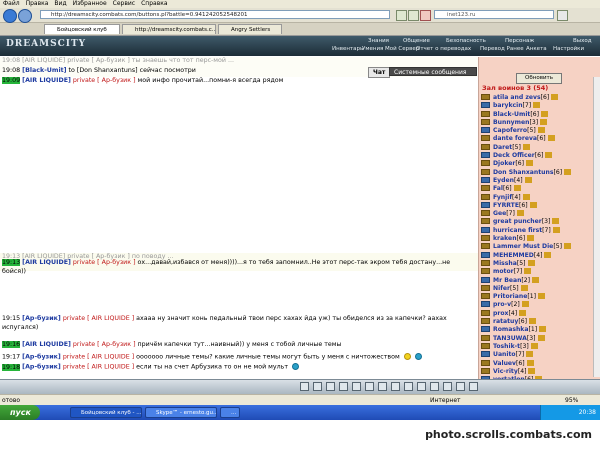  What do you see at coordinates (20, 412) in the screenshot?
I see `start-button: пуск` at bounding box center [20, 412].